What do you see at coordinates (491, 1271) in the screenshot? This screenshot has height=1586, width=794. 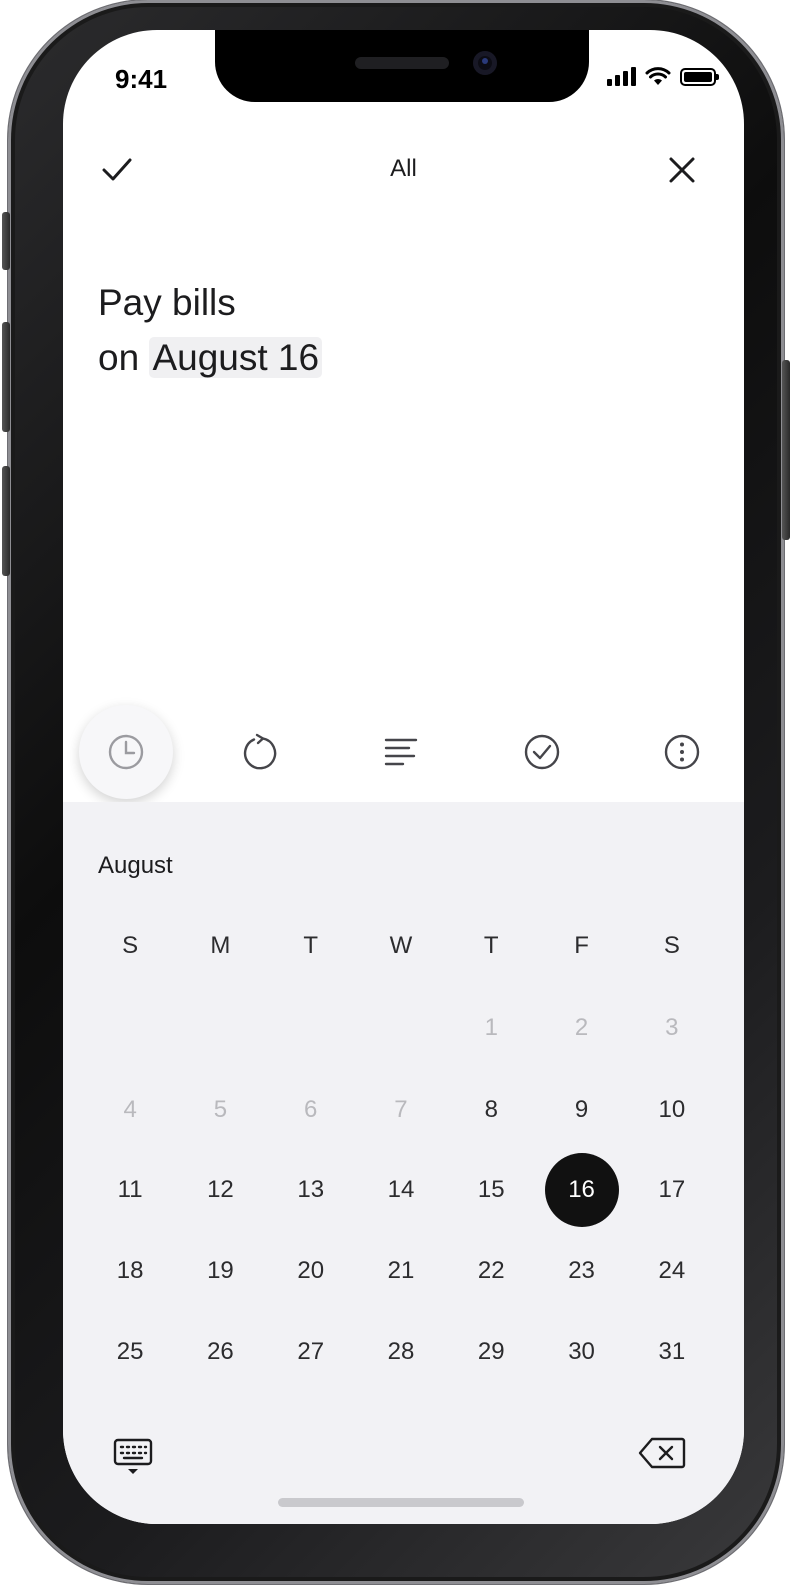 I see `calendar-day: 22` at bounding box center [491, 1271].